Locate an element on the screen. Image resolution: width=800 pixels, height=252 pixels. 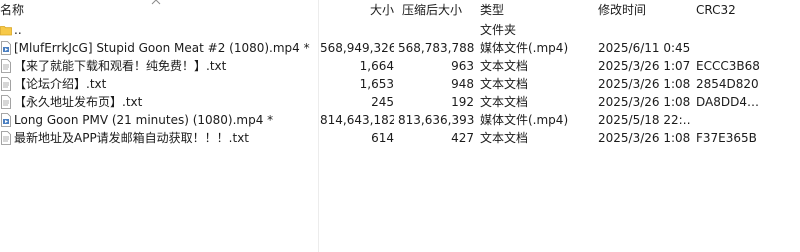
file-size: 1,653 is located at coordinates (376, 84).